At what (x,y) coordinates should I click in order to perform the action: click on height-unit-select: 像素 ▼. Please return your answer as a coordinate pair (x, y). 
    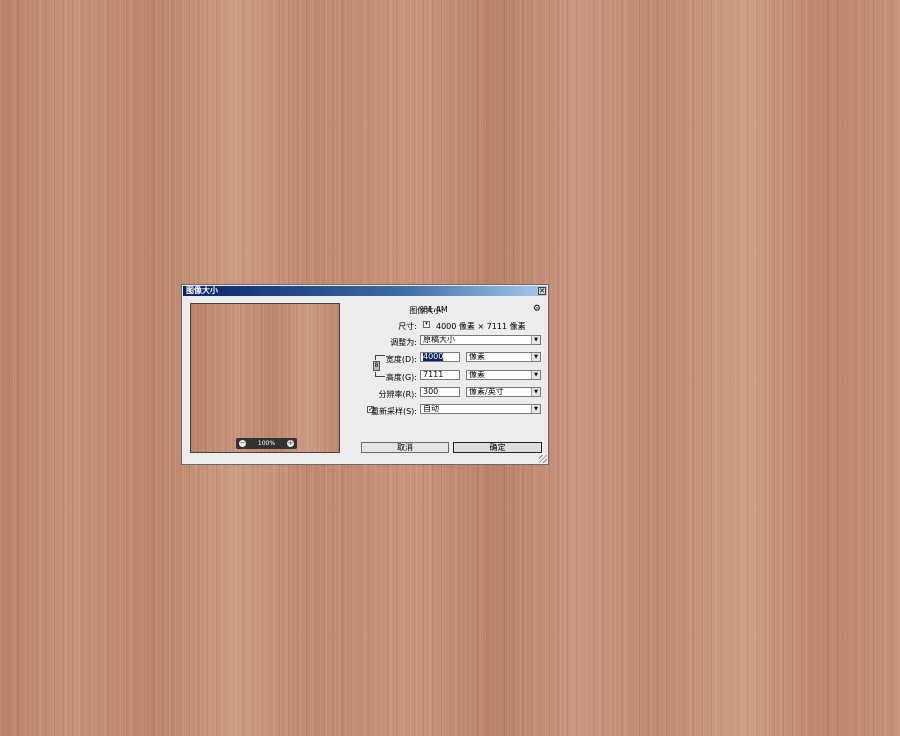
    Looking at the image, I should click on (503, 375).